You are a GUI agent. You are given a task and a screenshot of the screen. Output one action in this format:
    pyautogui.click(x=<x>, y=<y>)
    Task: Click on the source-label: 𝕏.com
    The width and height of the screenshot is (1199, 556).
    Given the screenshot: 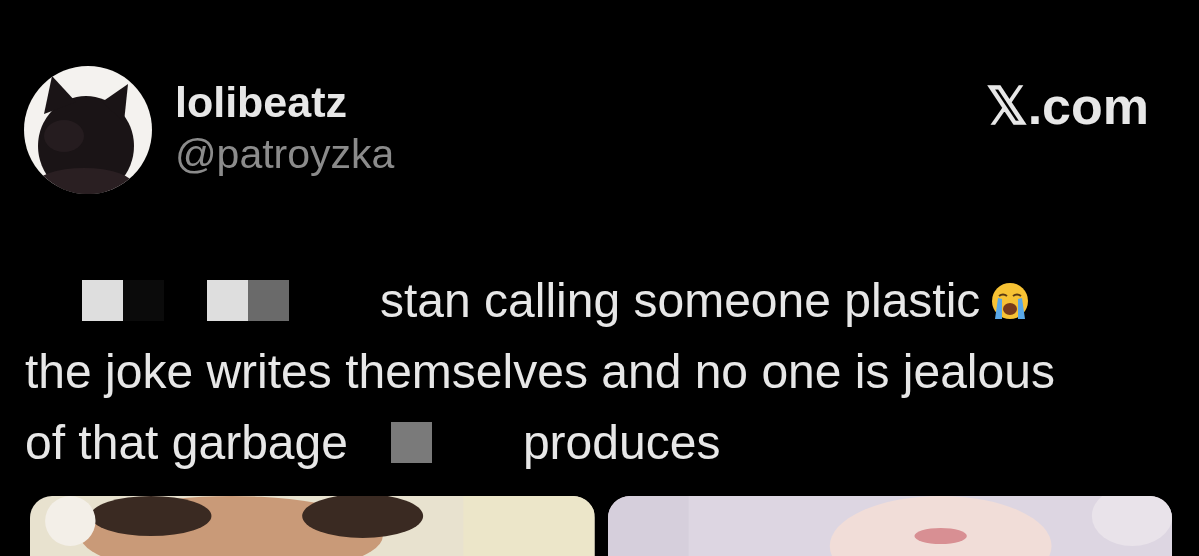 What is the action you would take?
    pyautogui.click(x=1067, y=106)
    